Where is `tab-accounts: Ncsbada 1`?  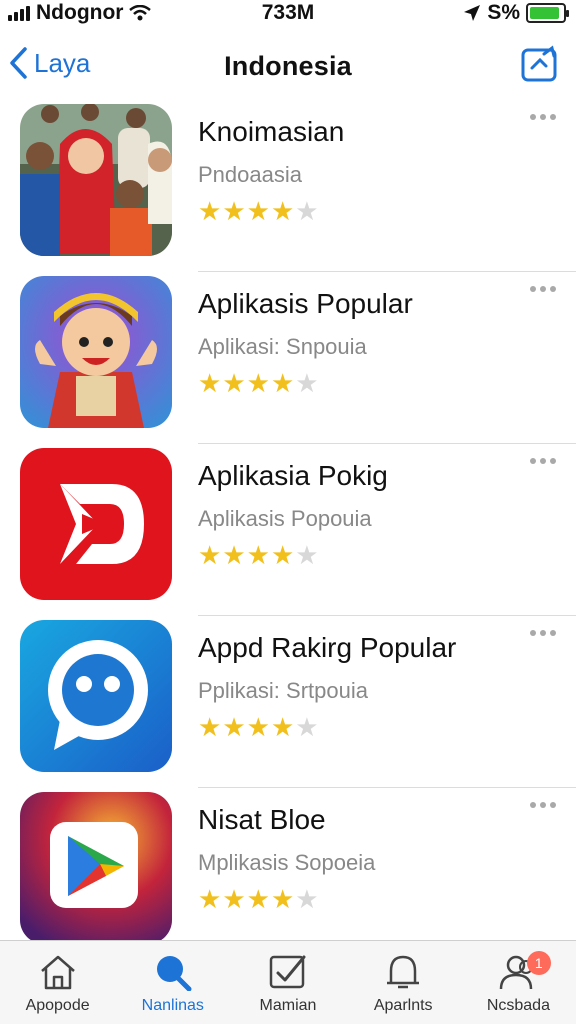 tab-accounts: Ncsbada 1 is located at coordinates (518, 982).